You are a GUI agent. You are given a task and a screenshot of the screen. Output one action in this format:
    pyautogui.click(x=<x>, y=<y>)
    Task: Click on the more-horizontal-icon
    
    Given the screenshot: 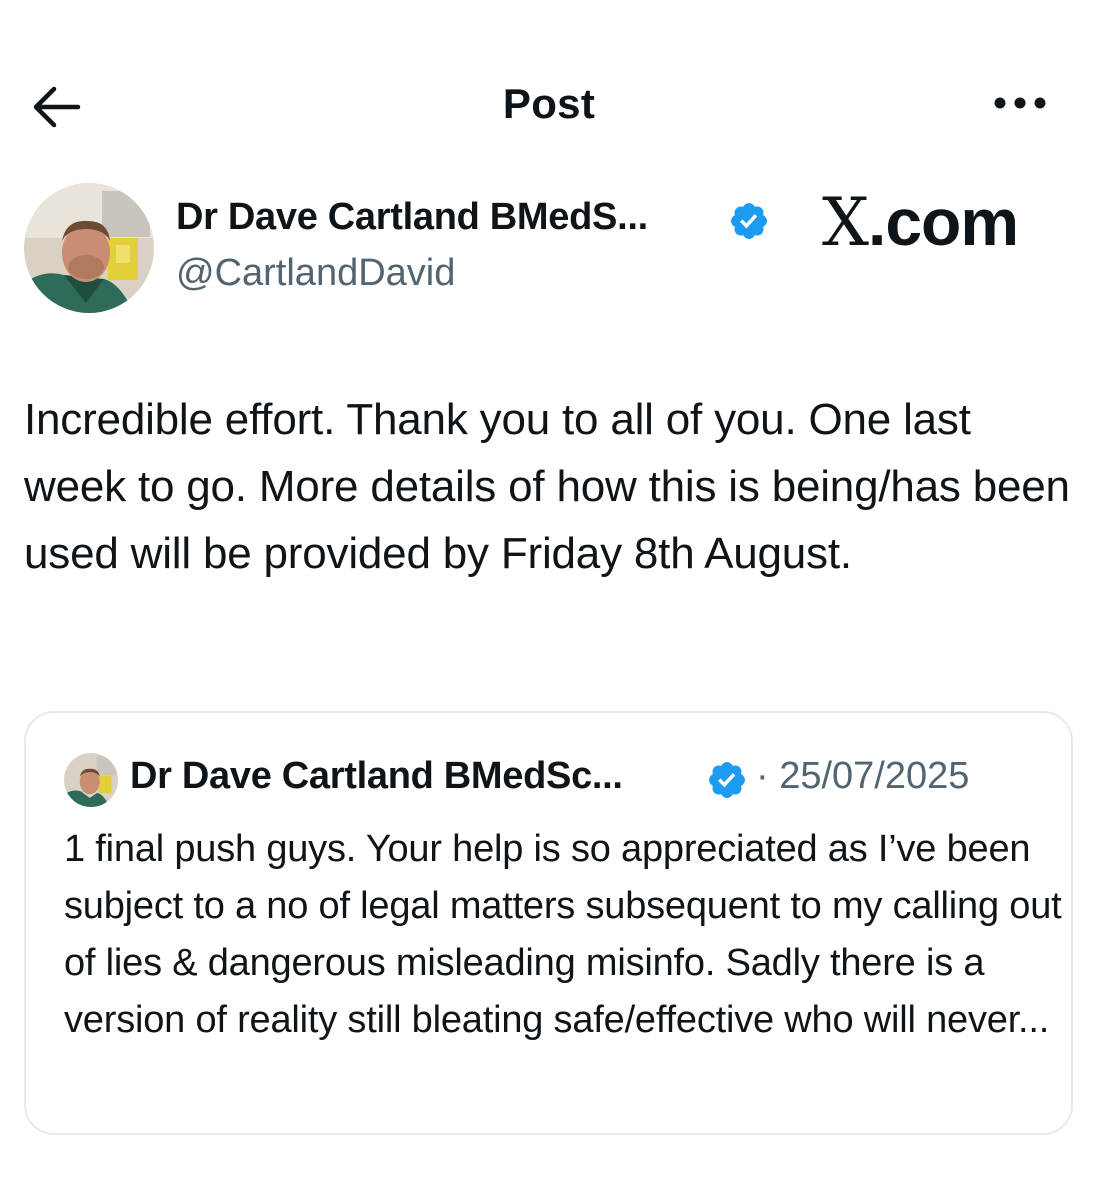 What is the action you would take?
    pyautogui.click(x=1020, y=103)
    